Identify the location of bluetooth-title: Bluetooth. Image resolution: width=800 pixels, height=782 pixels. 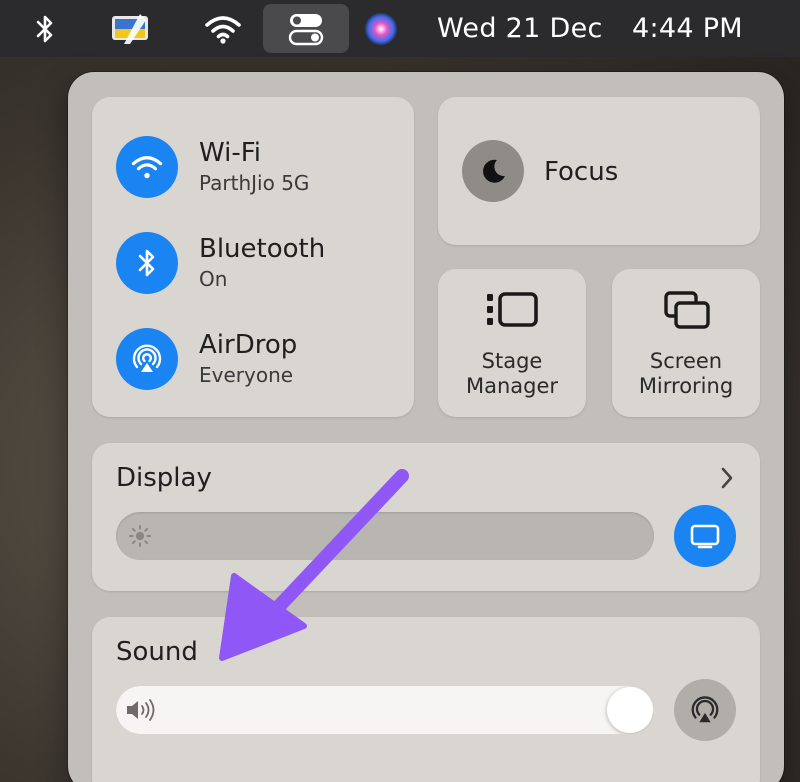
(262, 249).